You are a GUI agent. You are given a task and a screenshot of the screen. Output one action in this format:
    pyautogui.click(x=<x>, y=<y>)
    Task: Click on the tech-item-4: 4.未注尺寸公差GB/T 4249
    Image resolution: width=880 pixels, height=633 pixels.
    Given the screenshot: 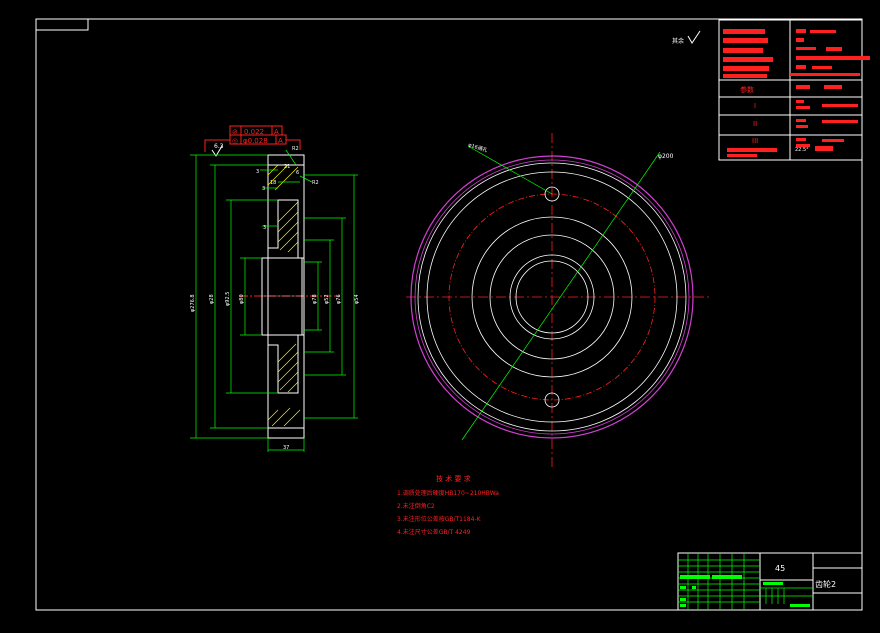 What is the action you would take?
    pyautogui.click(x=434, y=532)
    